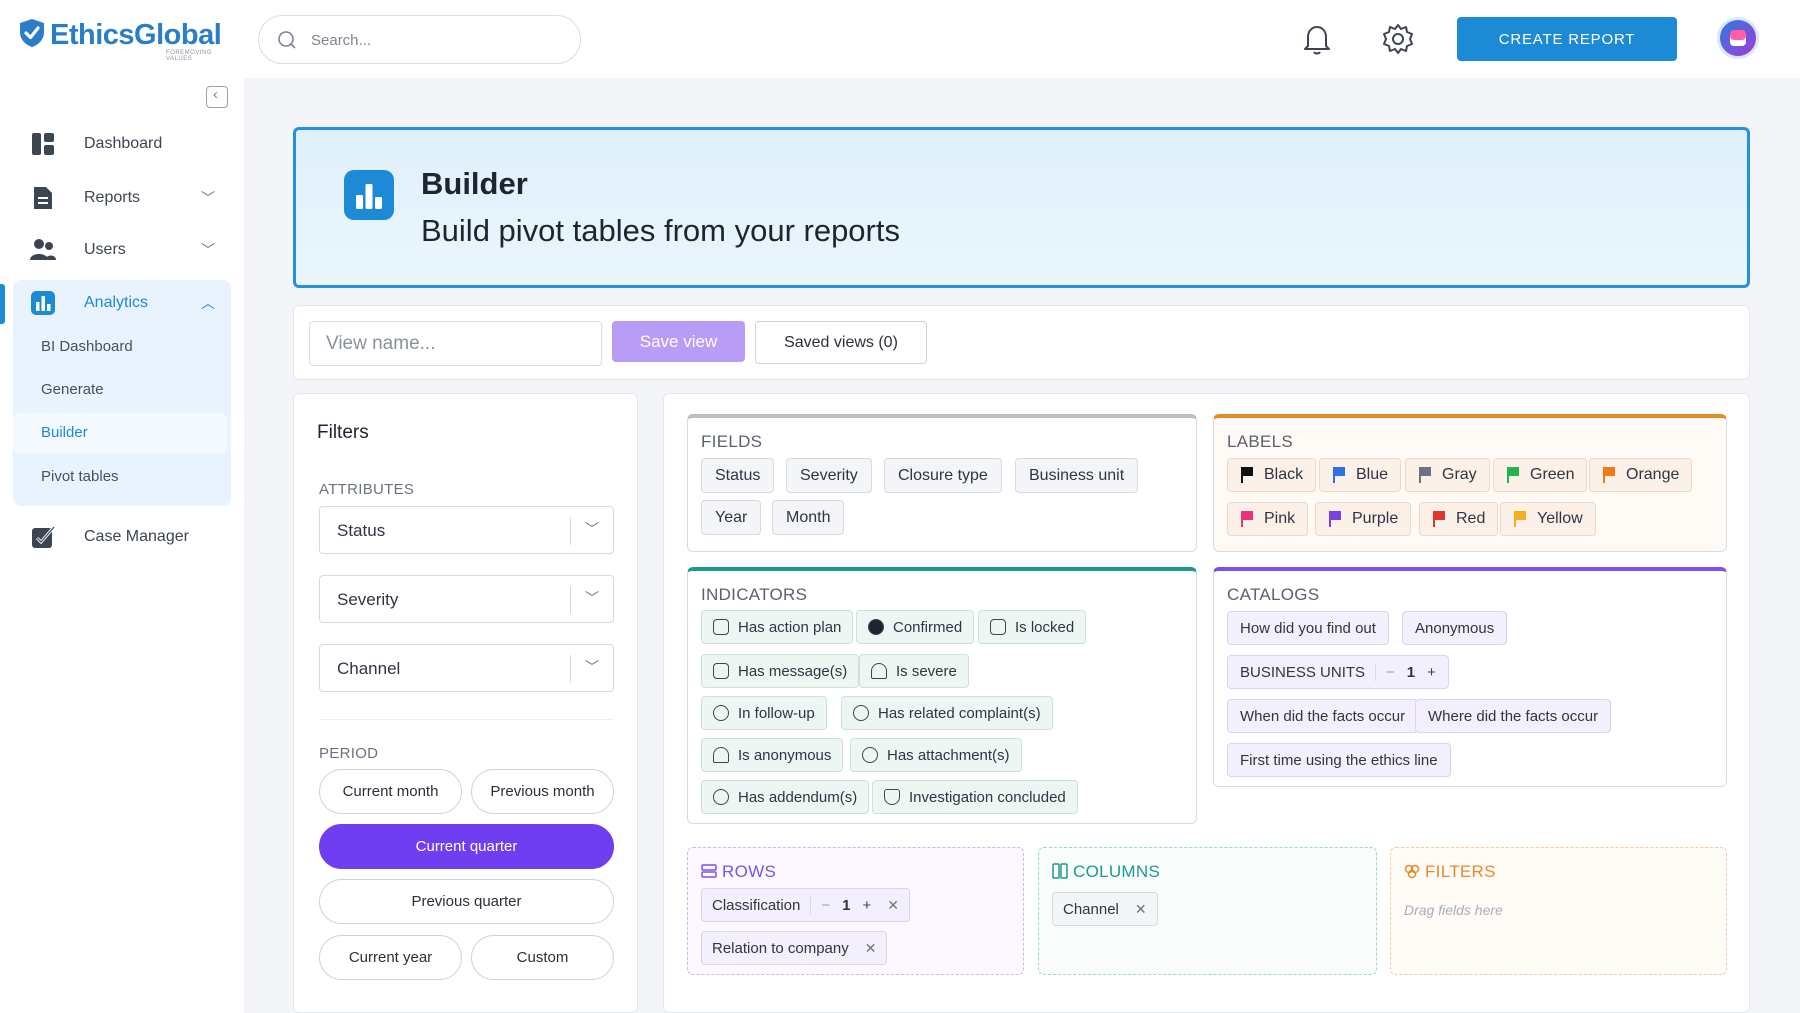 The image size is (1800, 1013). Describe the element at coordinates (1567, 39) in the screenshot. I see `create-report-button: CREATE REPORT` at that location.